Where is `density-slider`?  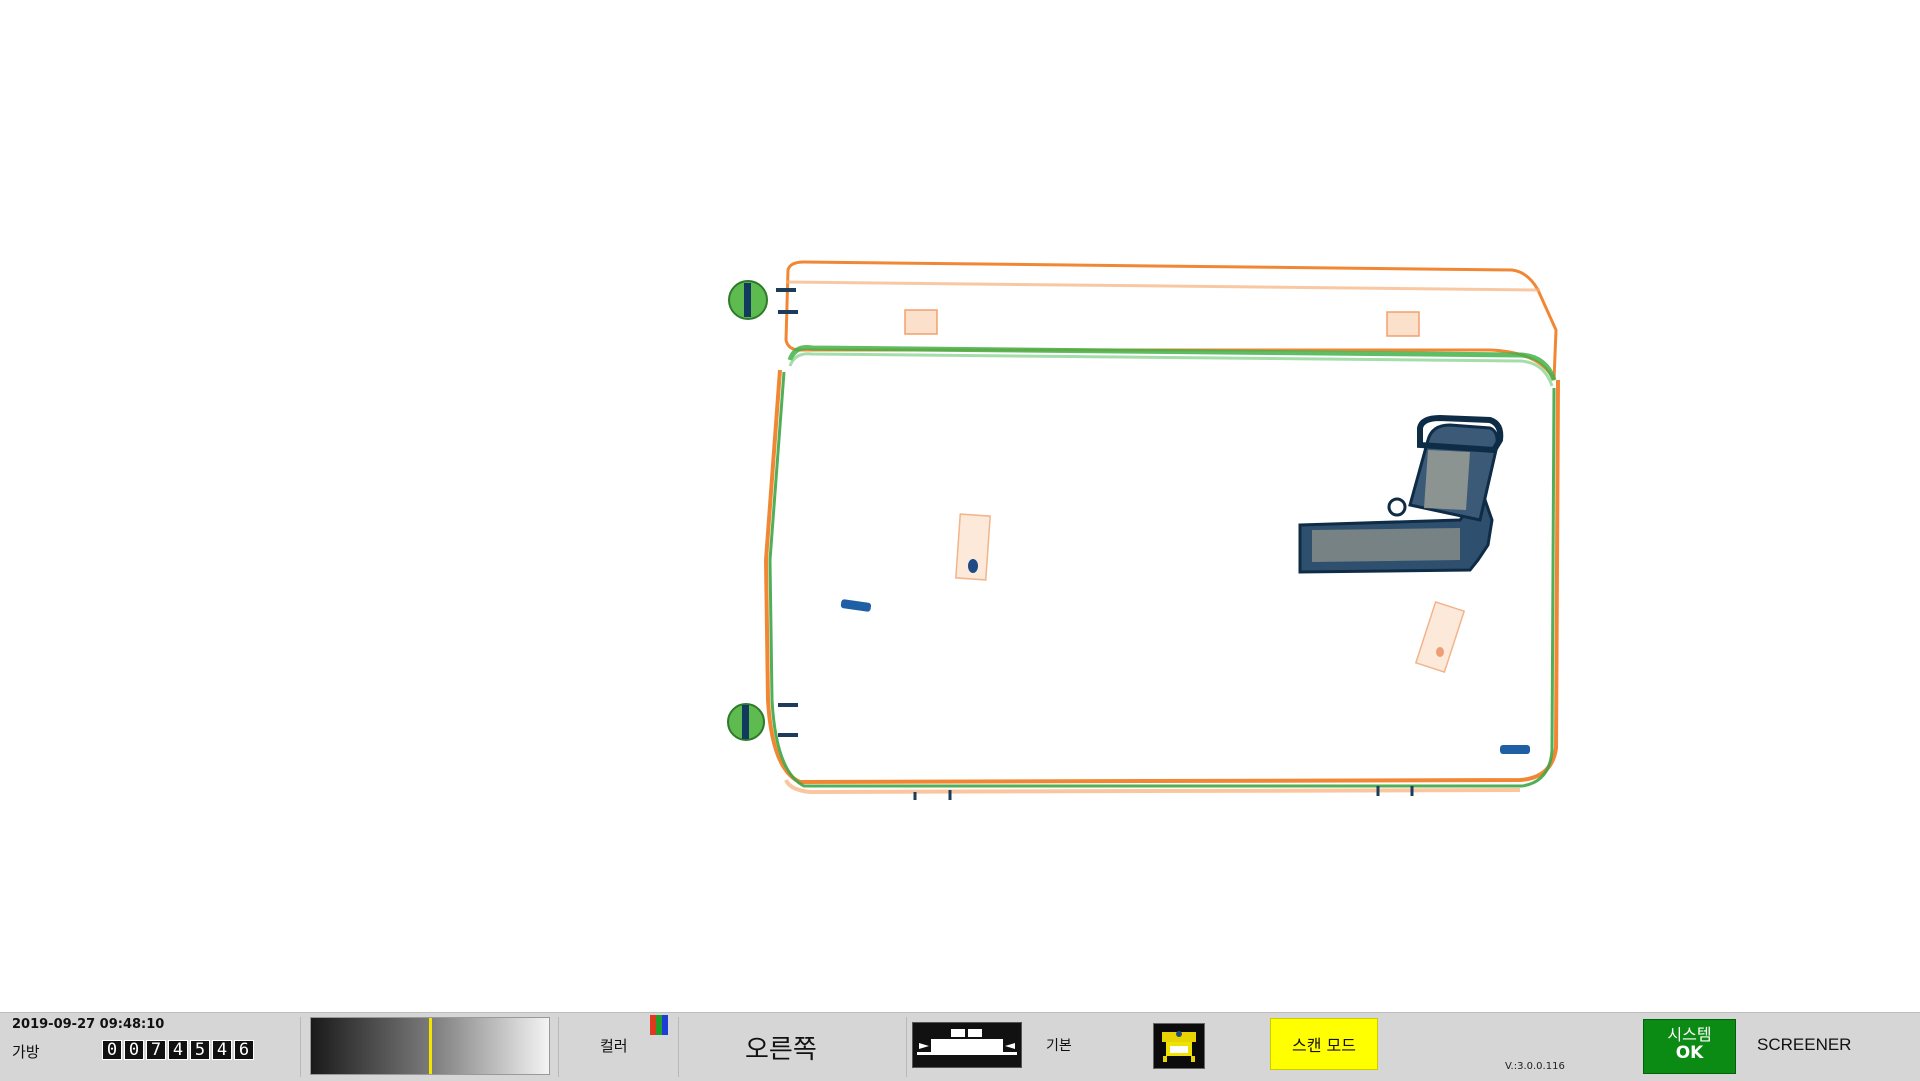
density-slider is located at coordinates (430, 1046).